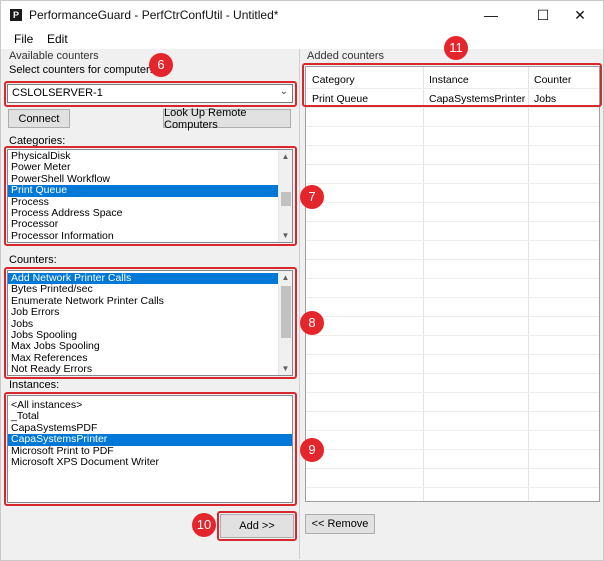  What do you see at coordinates (449, 80) in the screenshot?
I see `column-header-instance: Instance` at bounding box center [449, 80].